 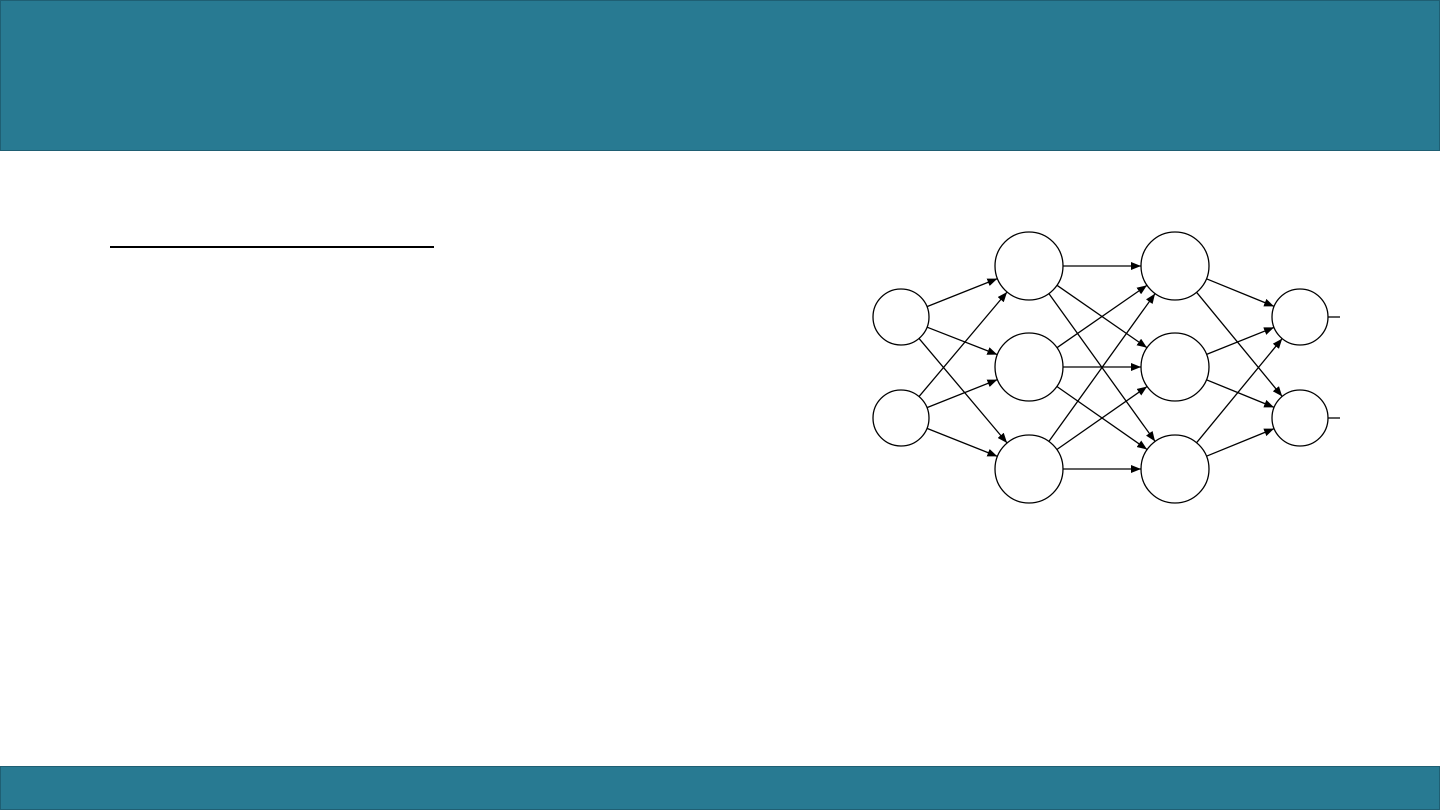 What do you see at coordinates (272, 247) in the screenshot?
I see `title-underline` at bounding box center [272, 247].